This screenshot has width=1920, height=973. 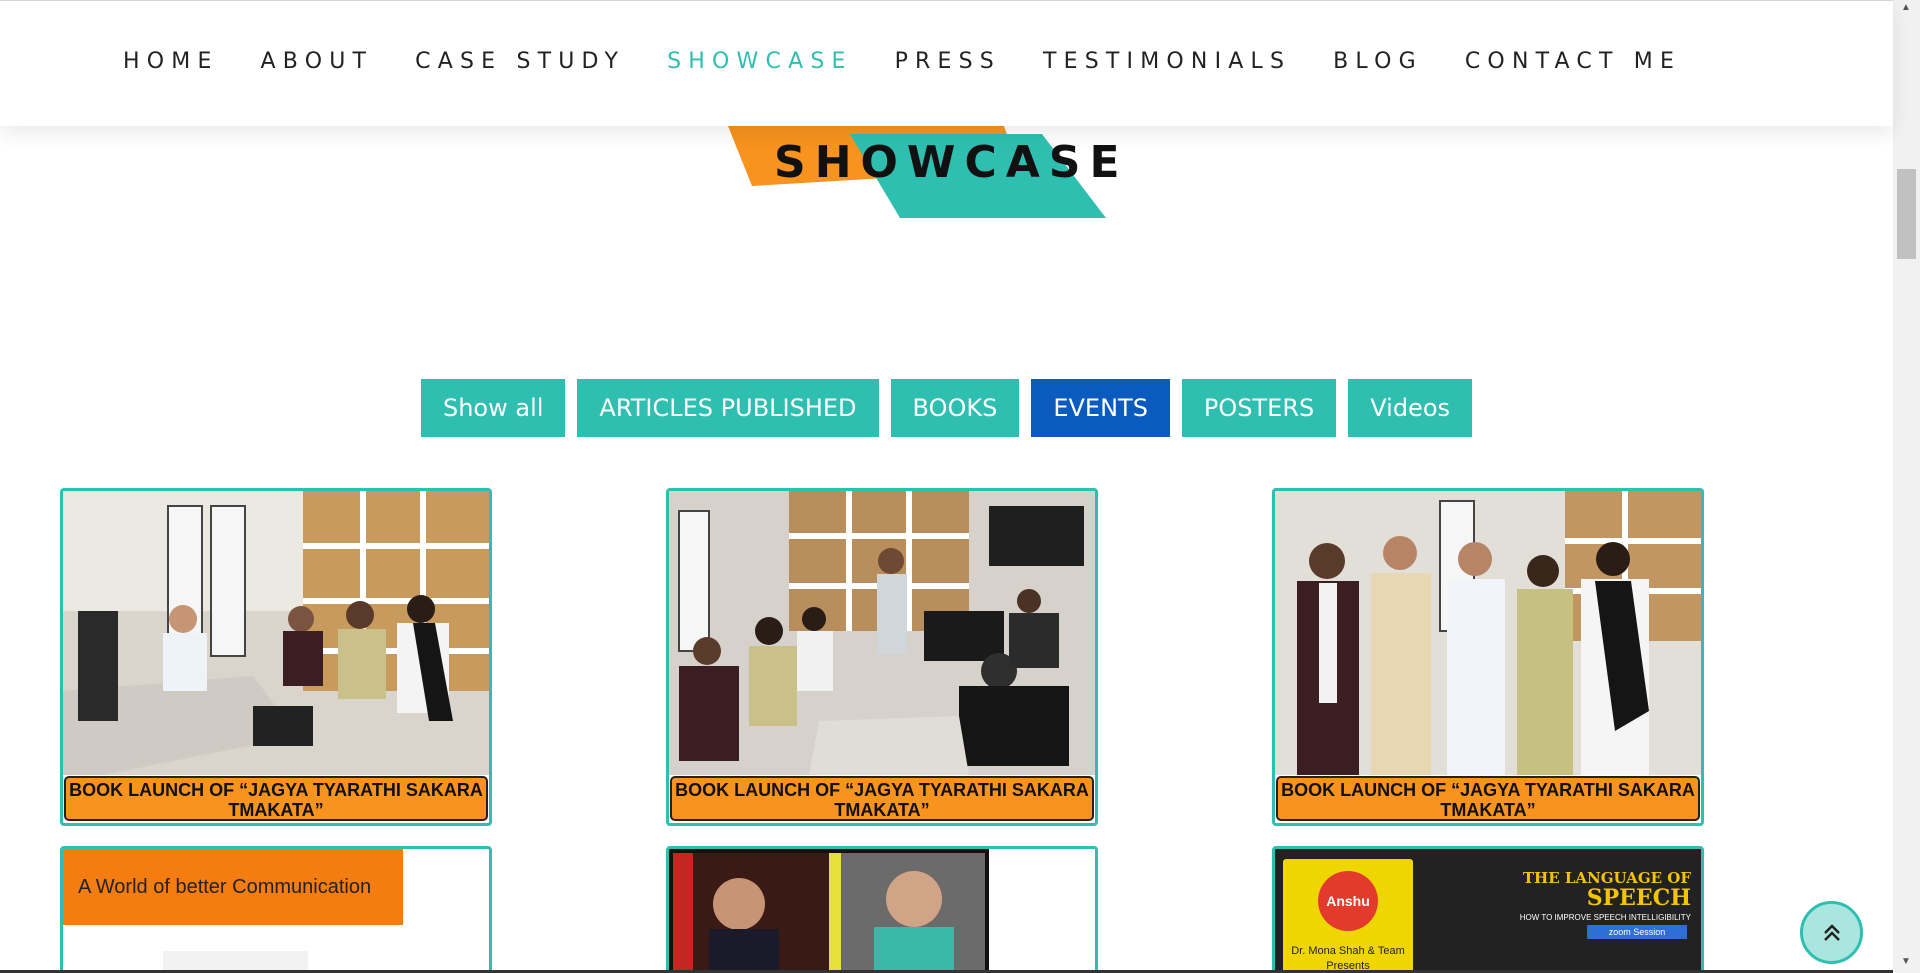 What do you see at coordinates (829, 911) in the screenshot?
I see `poster-speakers-image` at bounding box center [829, 911].